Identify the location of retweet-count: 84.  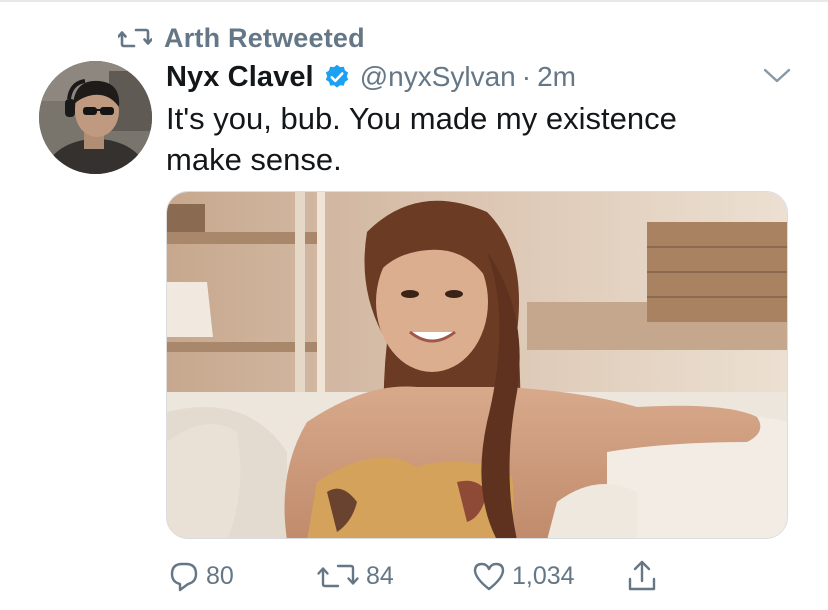
(380, 575).